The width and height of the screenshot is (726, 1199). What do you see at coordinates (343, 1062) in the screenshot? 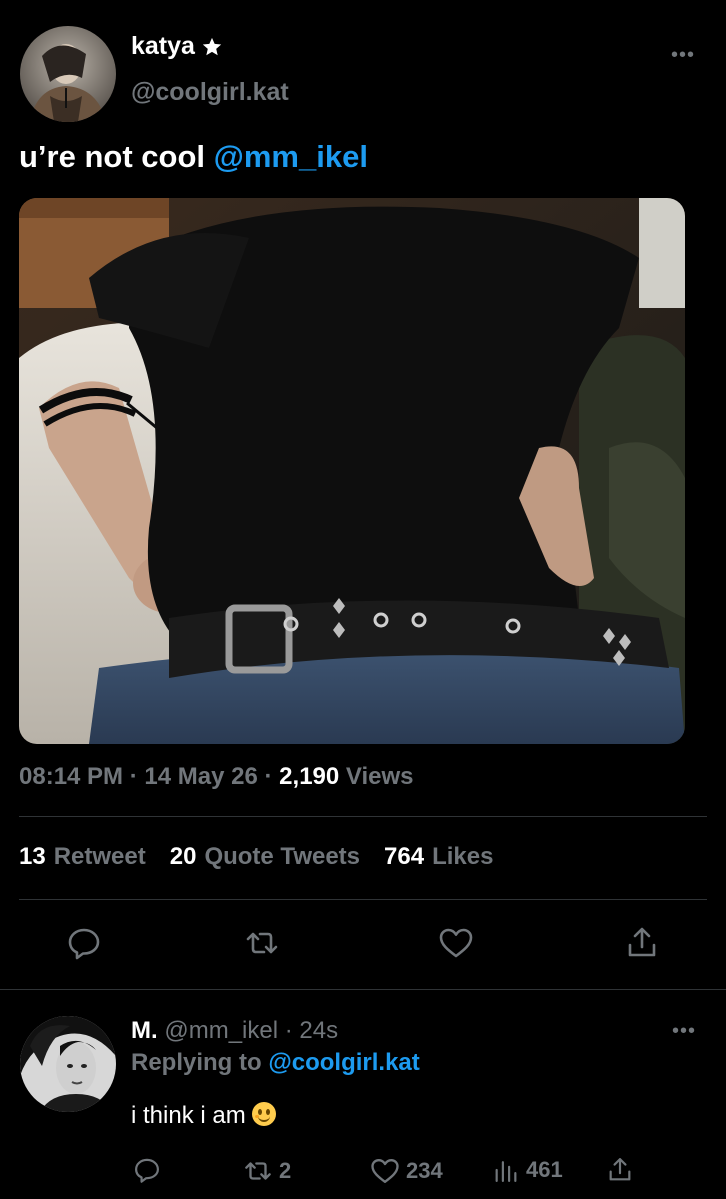
I see `replying-to-handle: @coolgirl.kat` at bounding box center [343, 1062].